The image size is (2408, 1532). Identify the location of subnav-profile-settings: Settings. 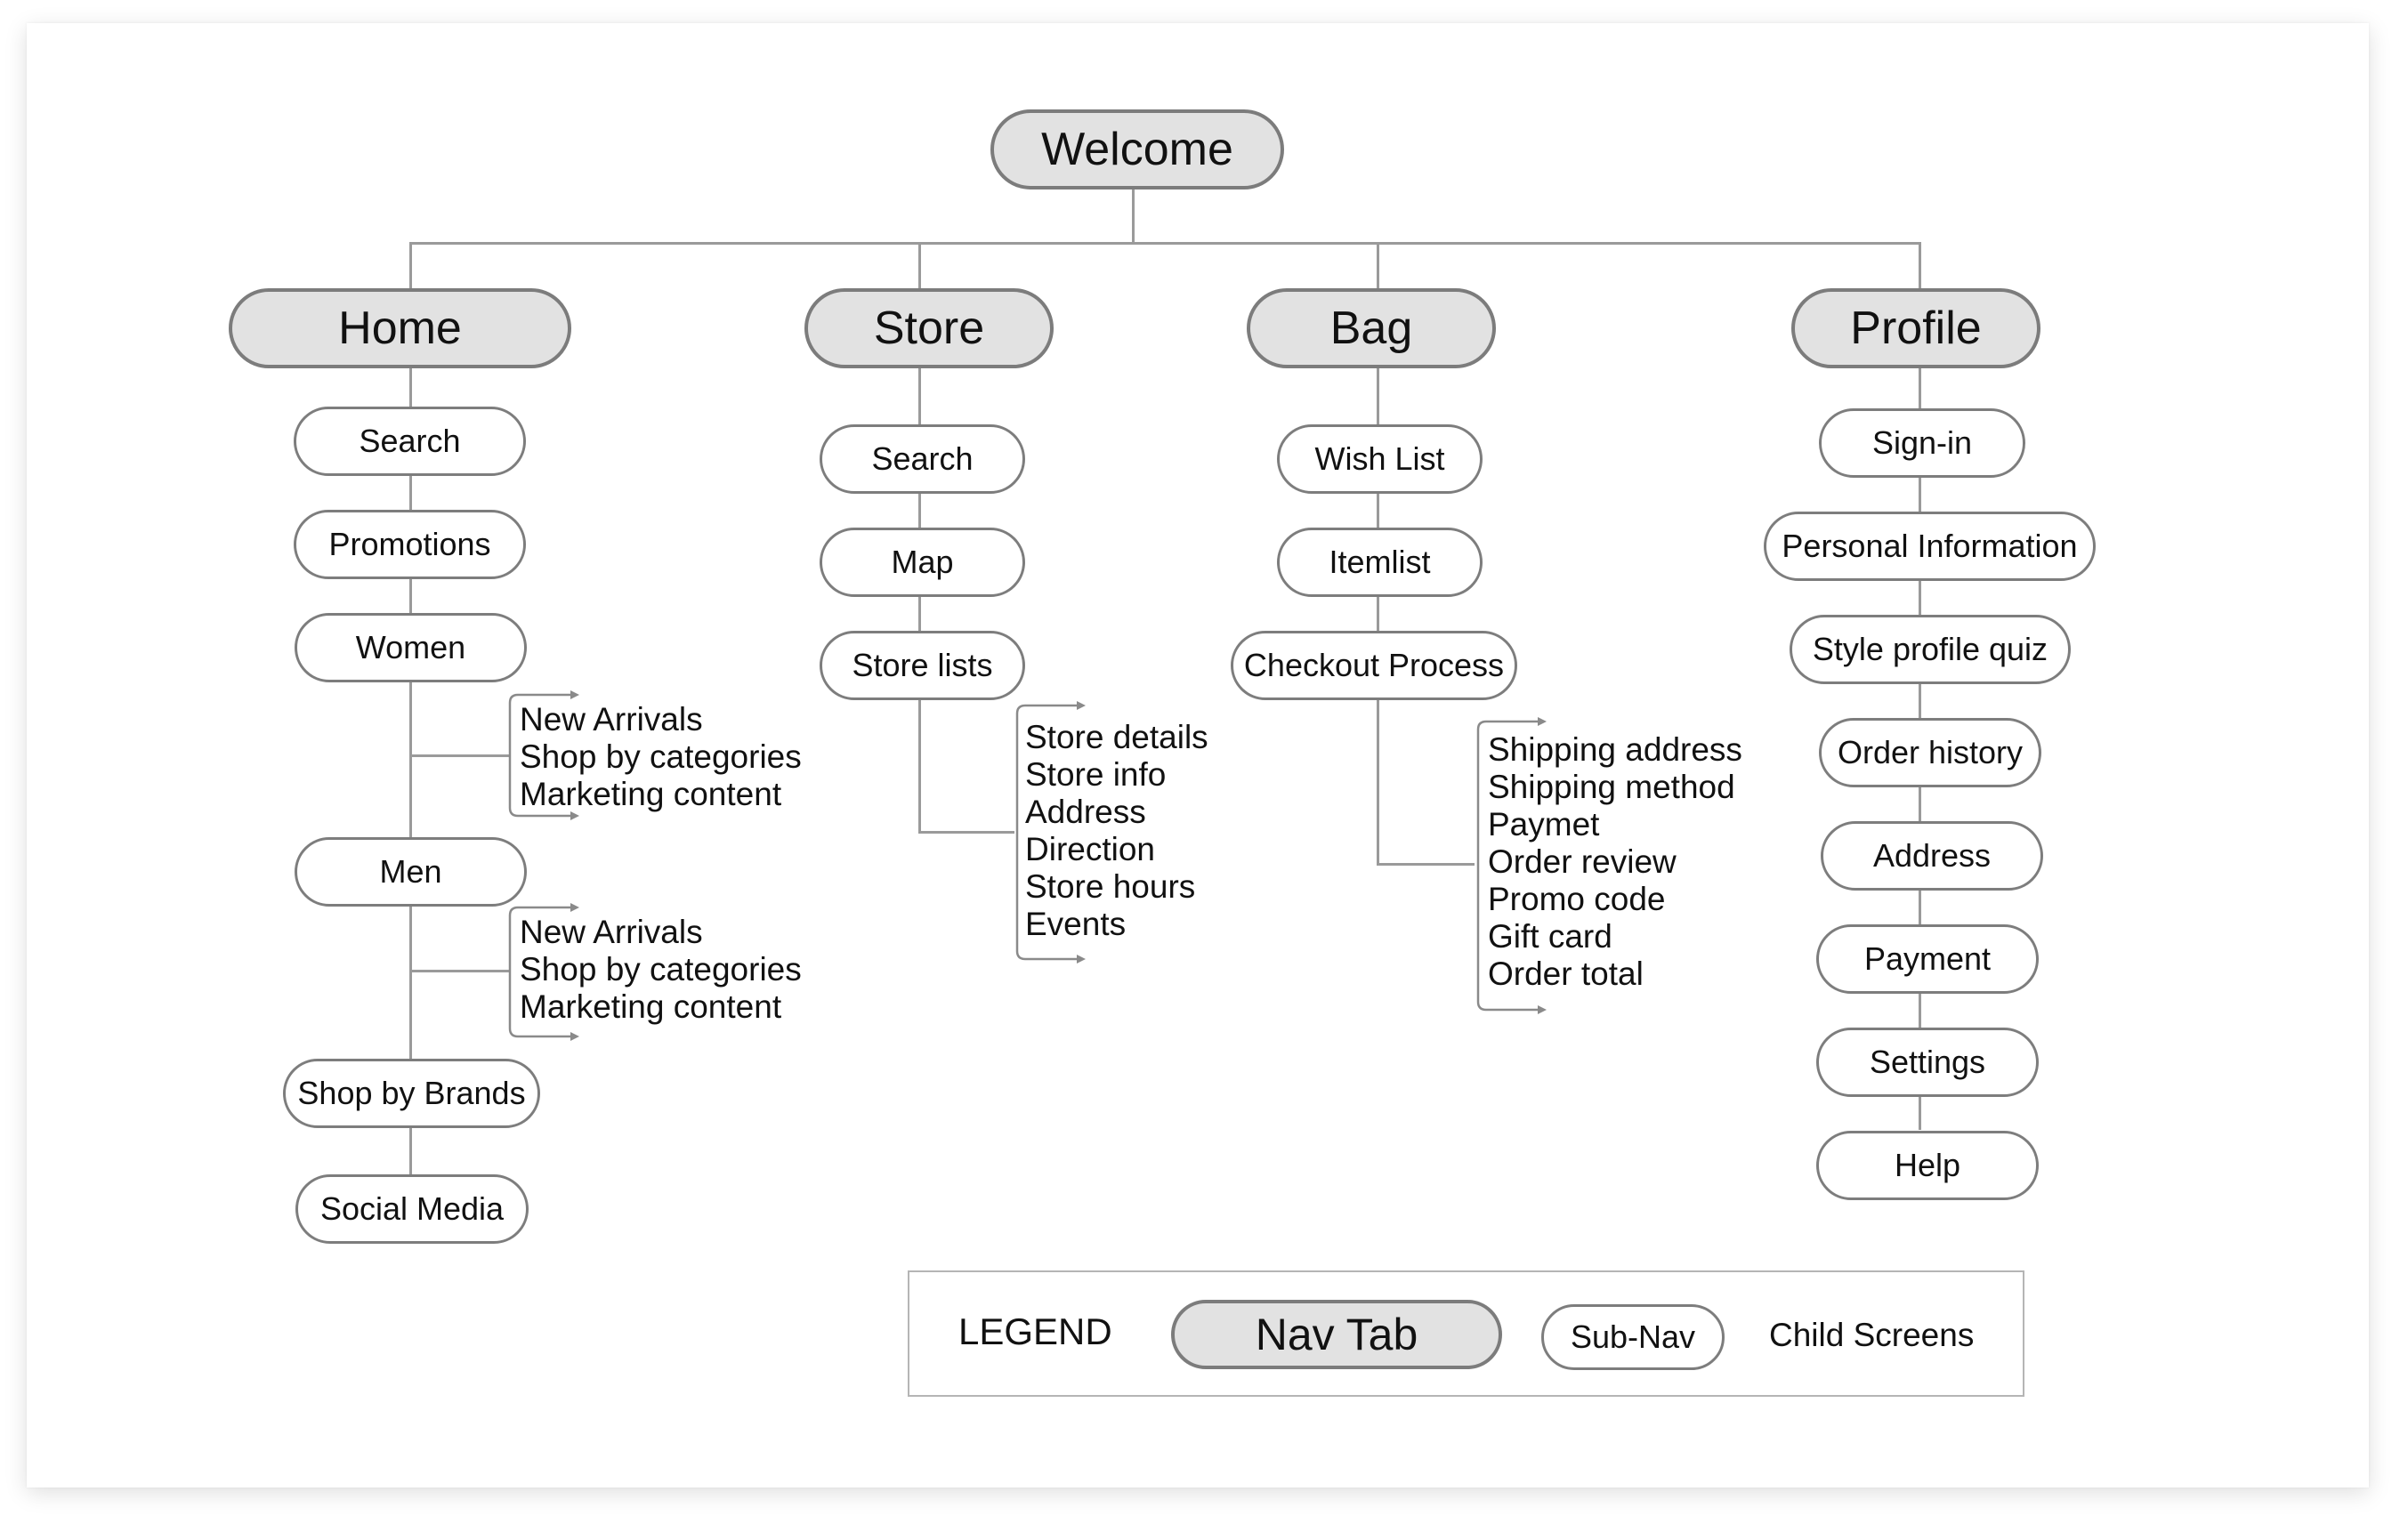
(1927, 1062).